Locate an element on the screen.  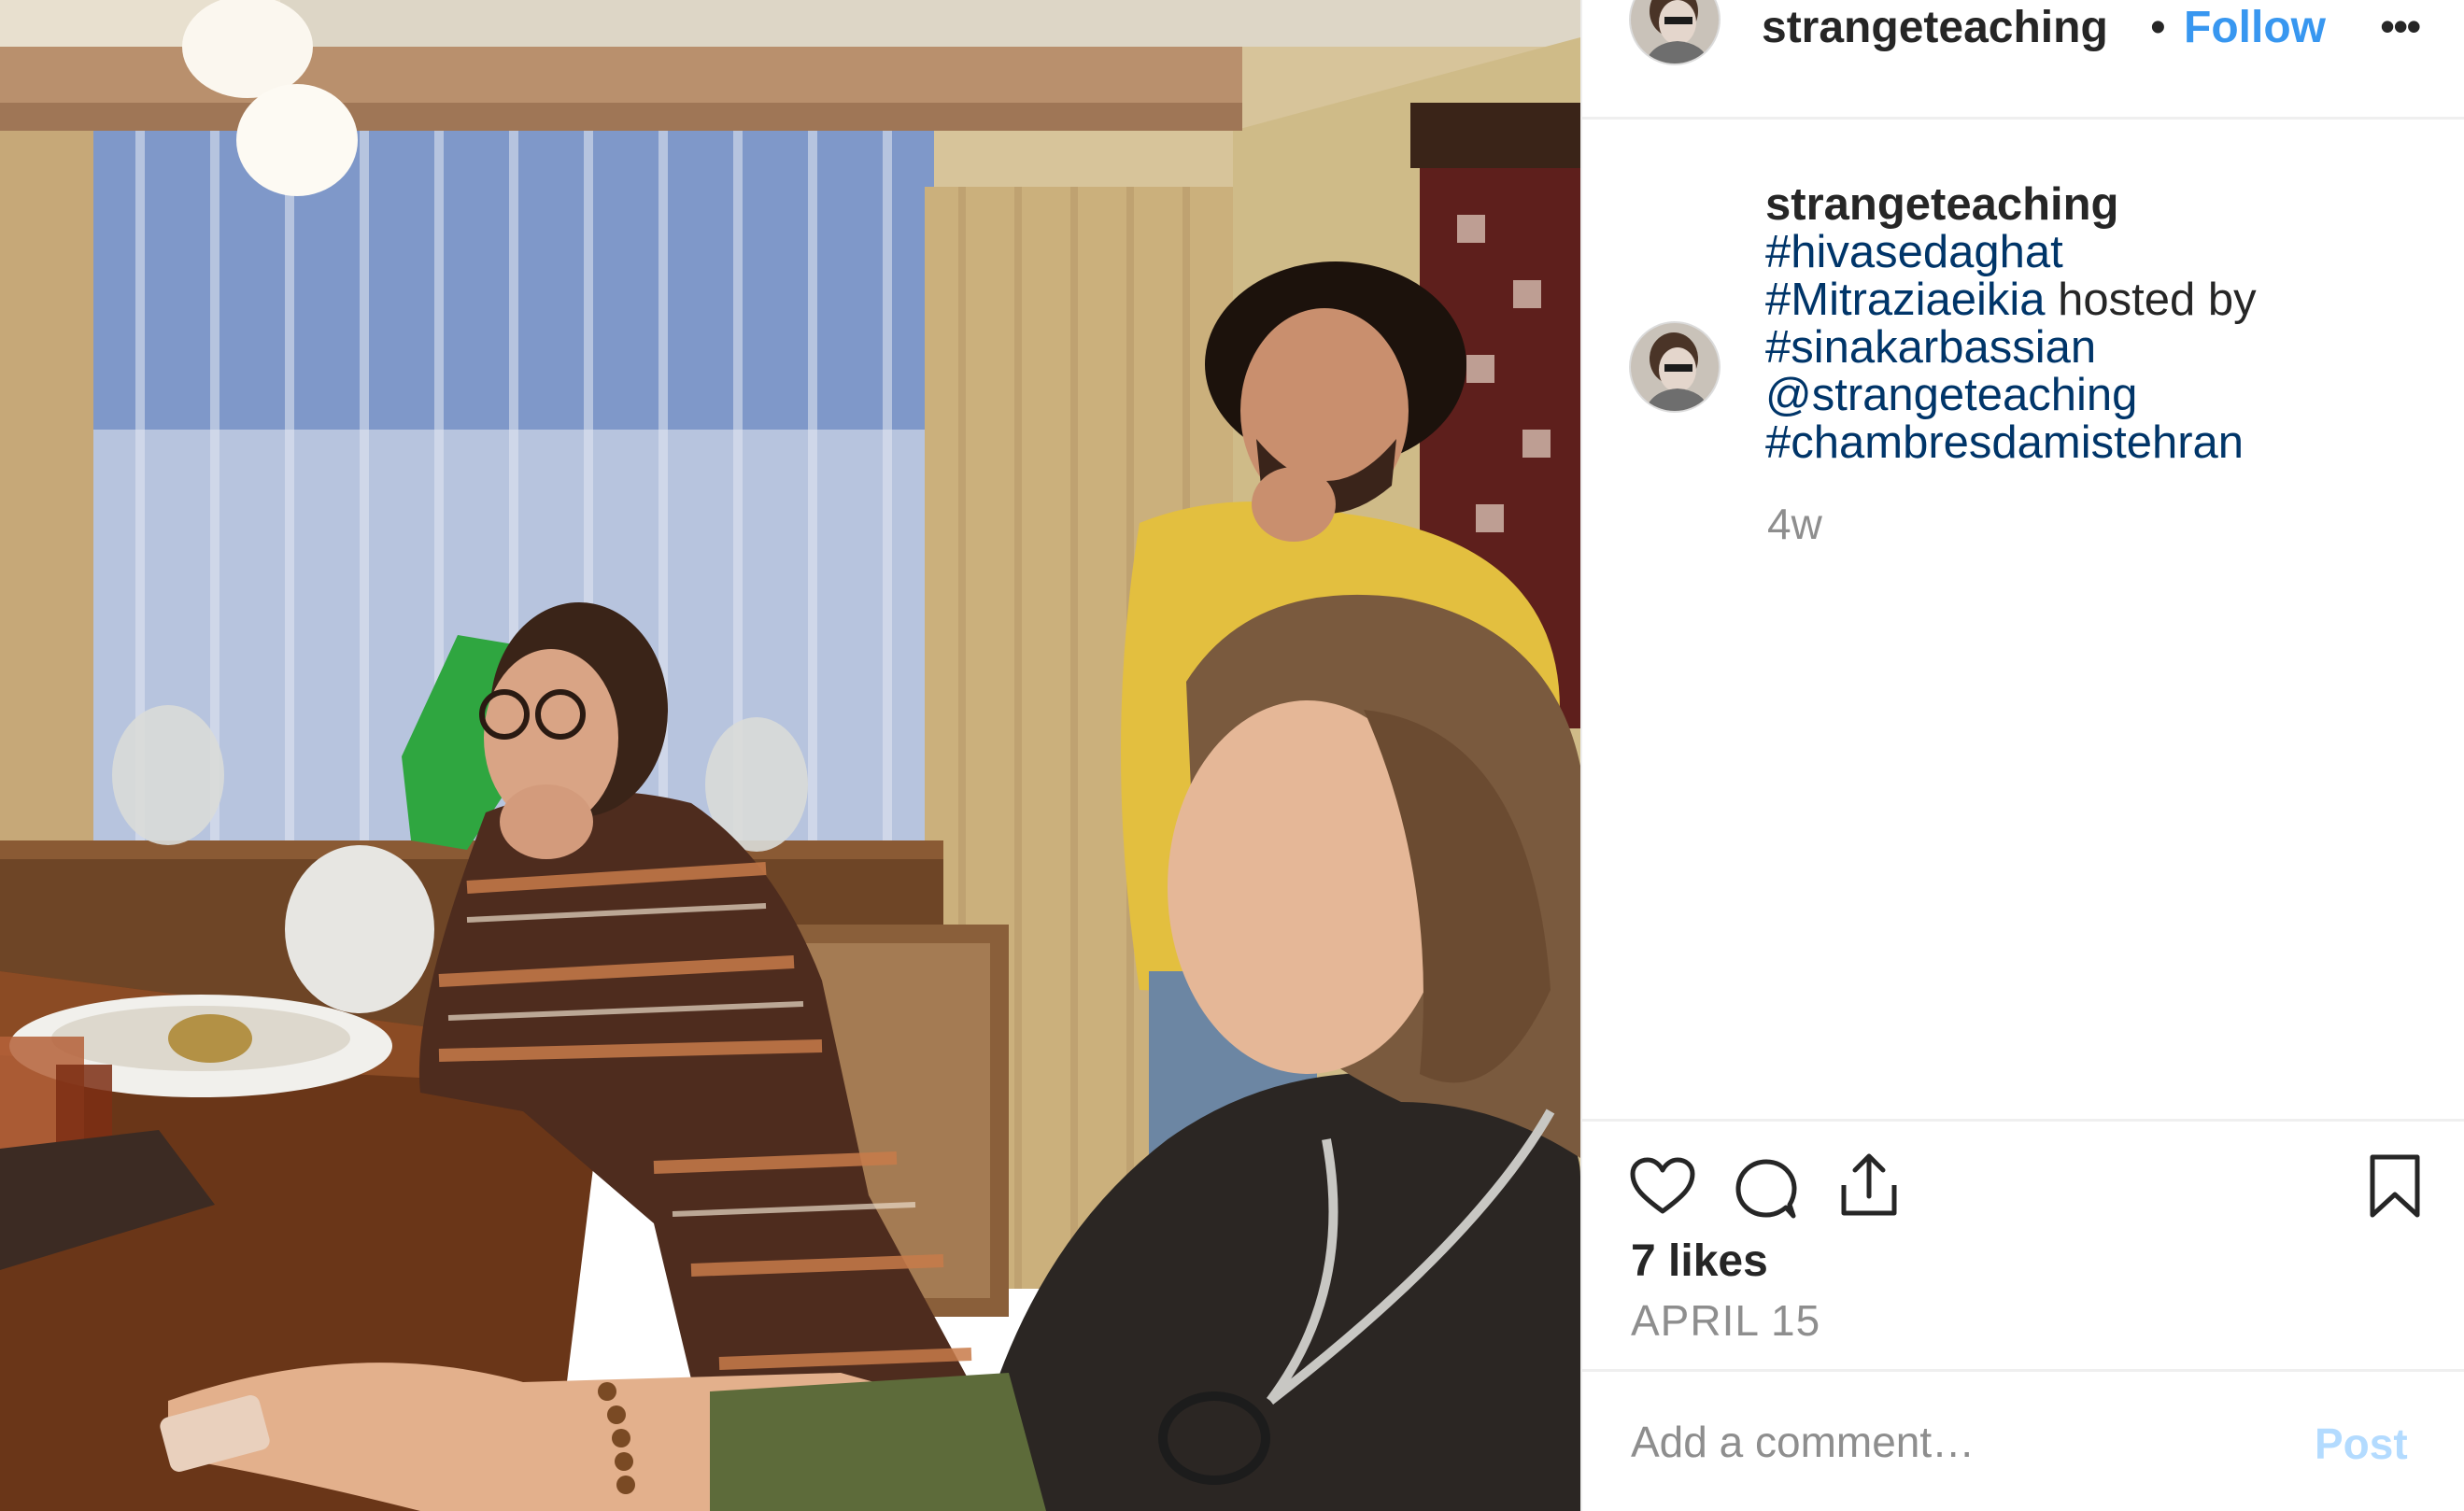
mention-link: @strangeteaching is located at coordinates (2101, 396).